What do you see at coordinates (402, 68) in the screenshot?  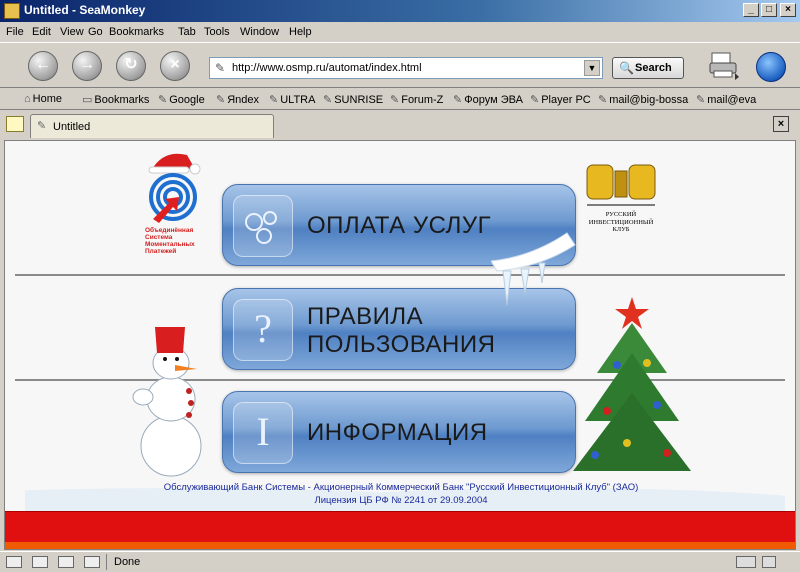 I see `url-input` at bounding box center [402, 68].